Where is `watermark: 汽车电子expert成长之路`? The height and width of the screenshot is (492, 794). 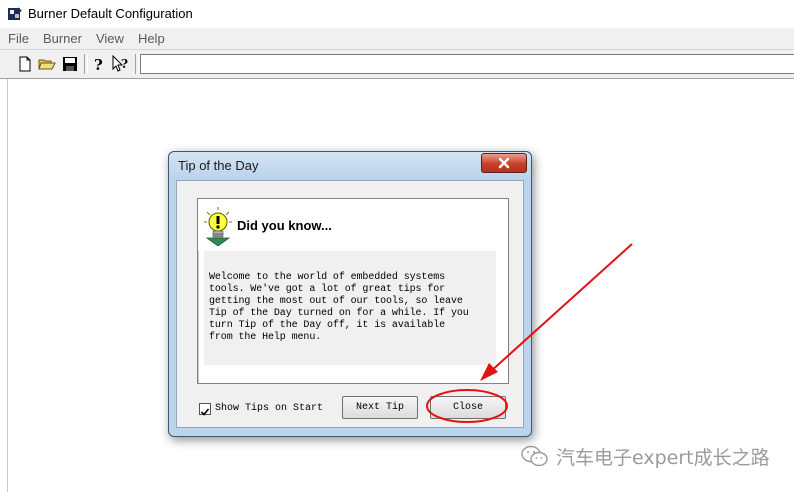
watermark: 汽车电子expert成长之路 is located at coordinates (650, 456).